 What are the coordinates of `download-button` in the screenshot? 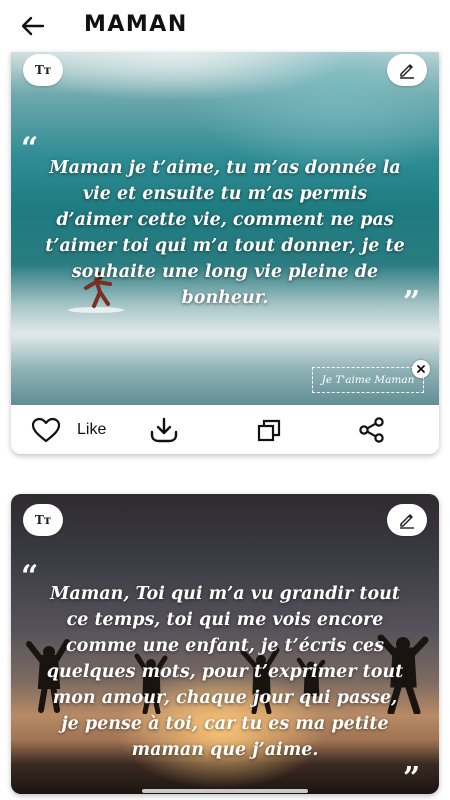 It's located at (164, 430).